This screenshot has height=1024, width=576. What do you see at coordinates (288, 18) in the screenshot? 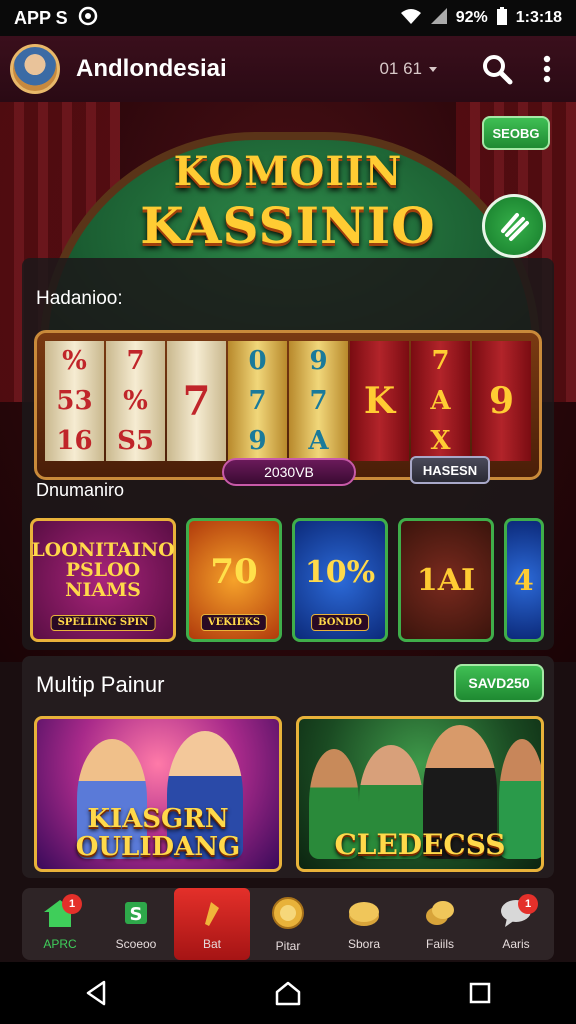
I see `status-bar: APP S 92% 1:3:18` at bounding box center [288, 18].